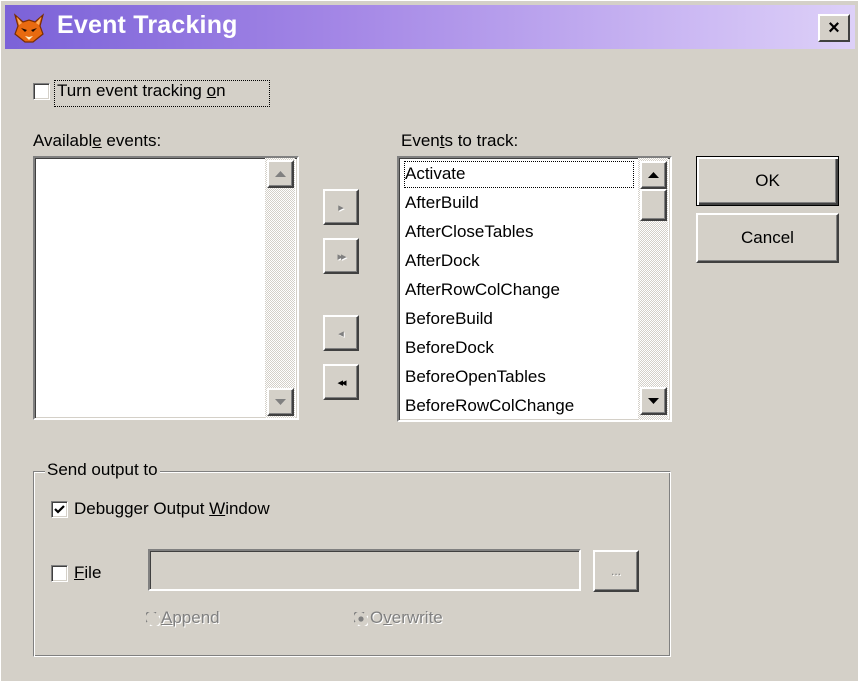 The image size is (858, 681). What do you see at coordinates (147, 25) in the screenshot?
I see `window-title: Event Tracking` at bounding box center [147, 25].